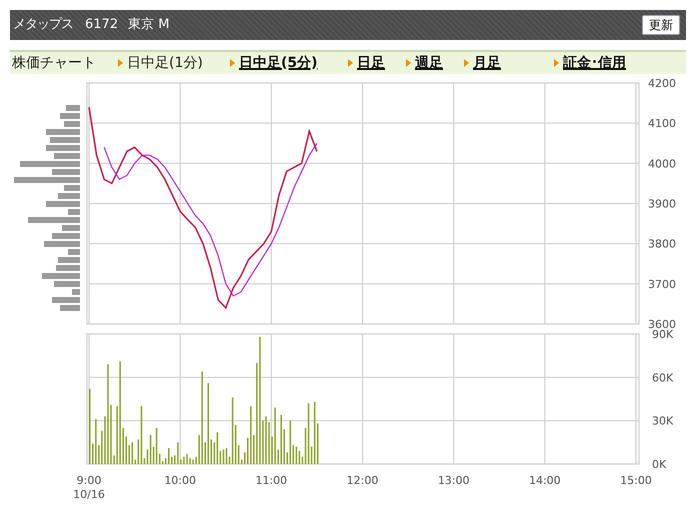 The image size is (696, 528). I want to click on axis-label: 14:00, so click(544, 480).